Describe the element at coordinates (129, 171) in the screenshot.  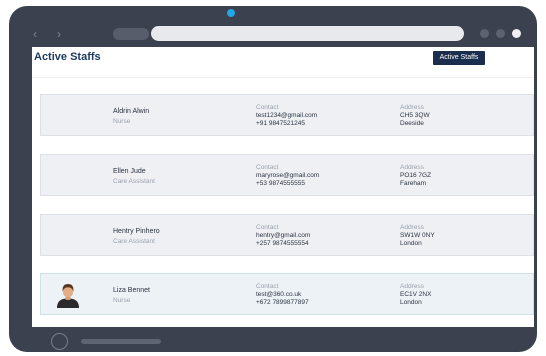
I see `staff-name: Ellen Jude` at that location.